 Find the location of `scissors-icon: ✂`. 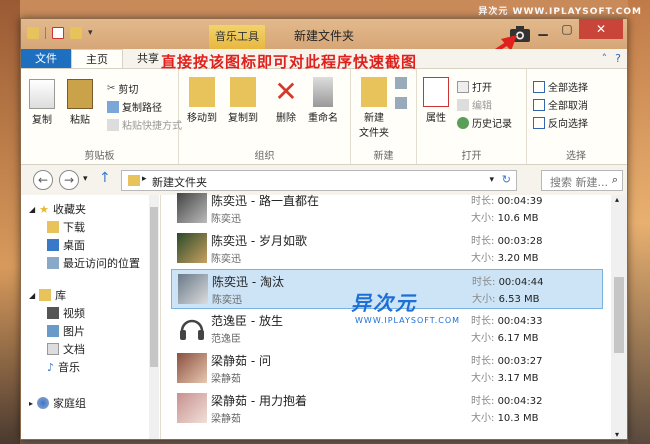

scissors-icon: ✂ is located at coordinates (111, 88).